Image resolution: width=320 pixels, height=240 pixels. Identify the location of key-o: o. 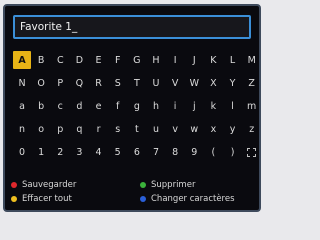
(41, 130).